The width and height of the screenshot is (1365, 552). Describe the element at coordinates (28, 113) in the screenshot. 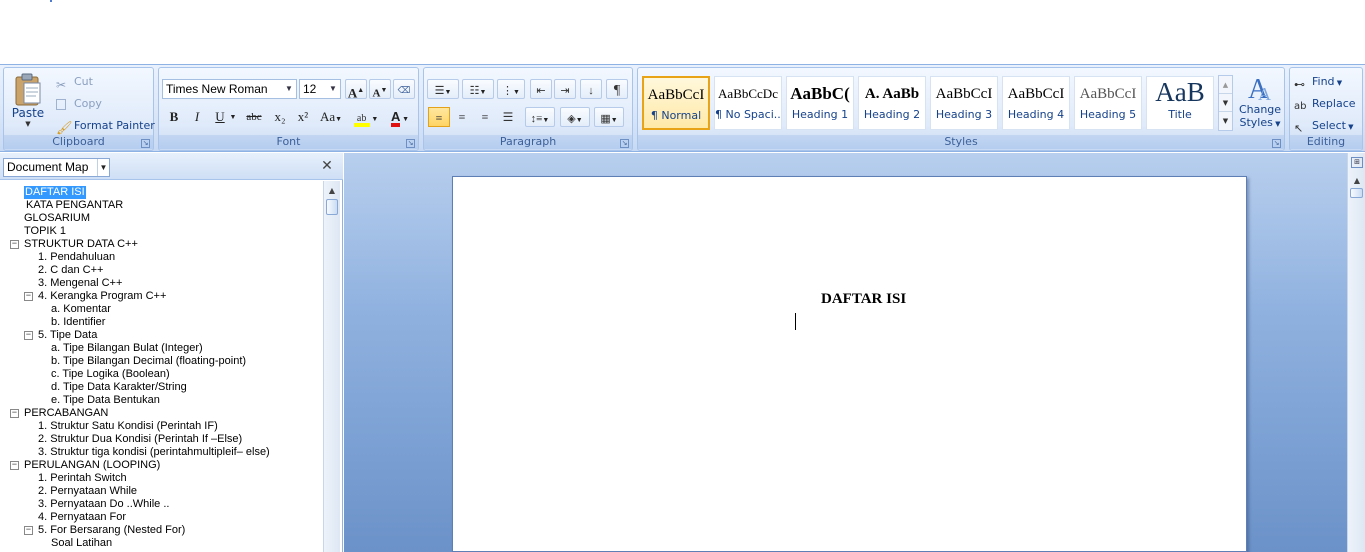

I see `paste-label: Paste` at that location.